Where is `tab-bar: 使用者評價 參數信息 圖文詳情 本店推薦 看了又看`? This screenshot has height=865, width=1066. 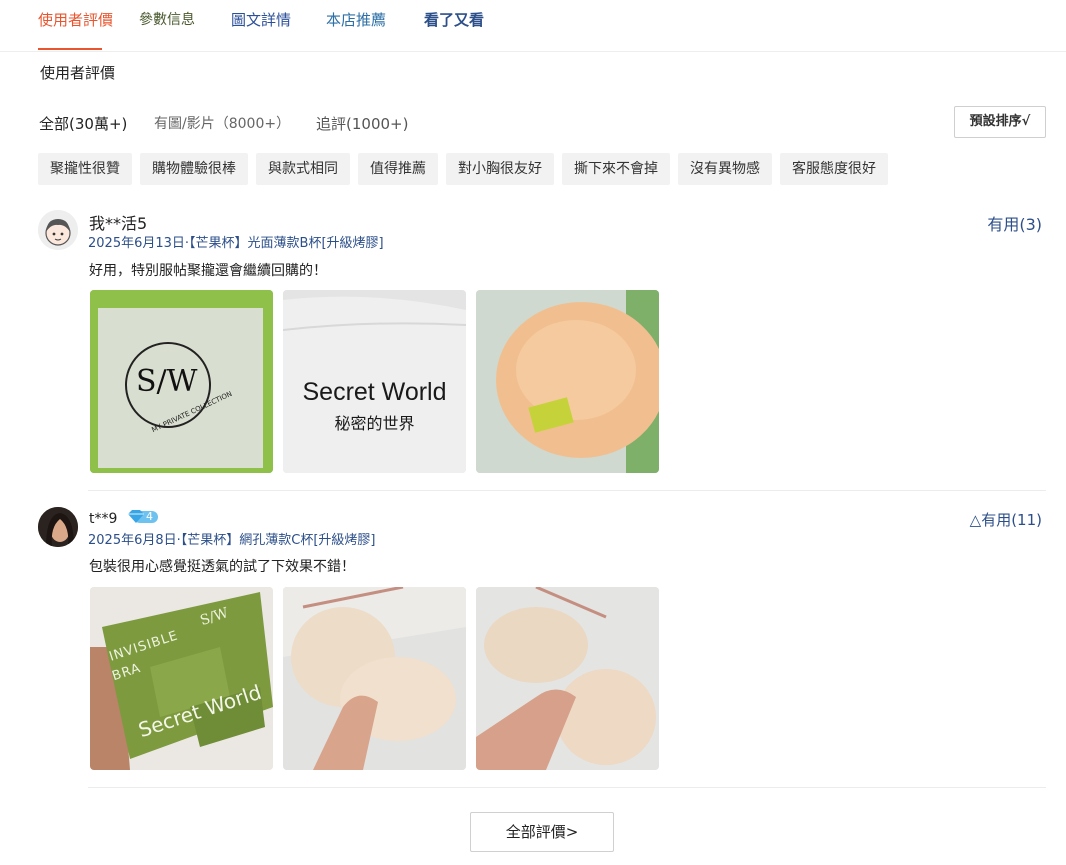
tab-bar: 使用者評價 參數信息 圖文詳情 本店推薦 看了又看 is located at coordinates (533, 26).